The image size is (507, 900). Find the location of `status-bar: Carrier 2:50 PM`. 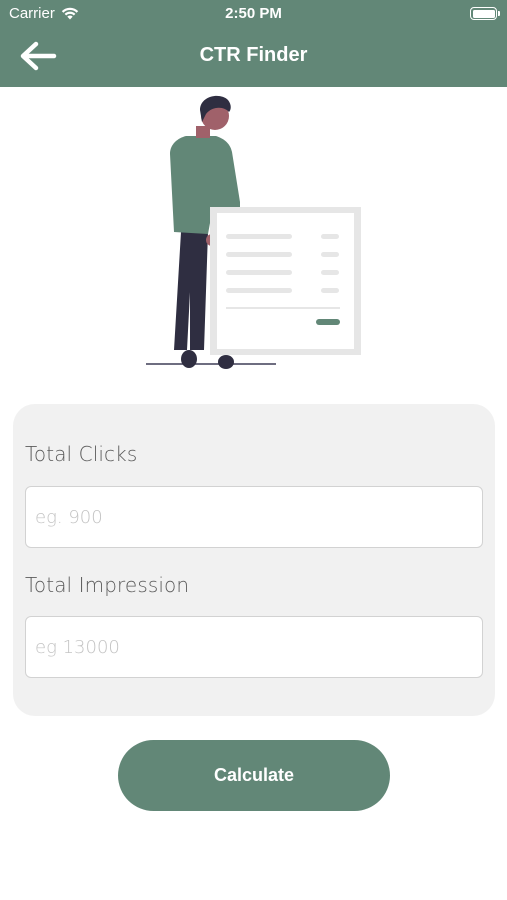

status-bar: Carrier 2:50 PM is located at coordinates (253, 14).